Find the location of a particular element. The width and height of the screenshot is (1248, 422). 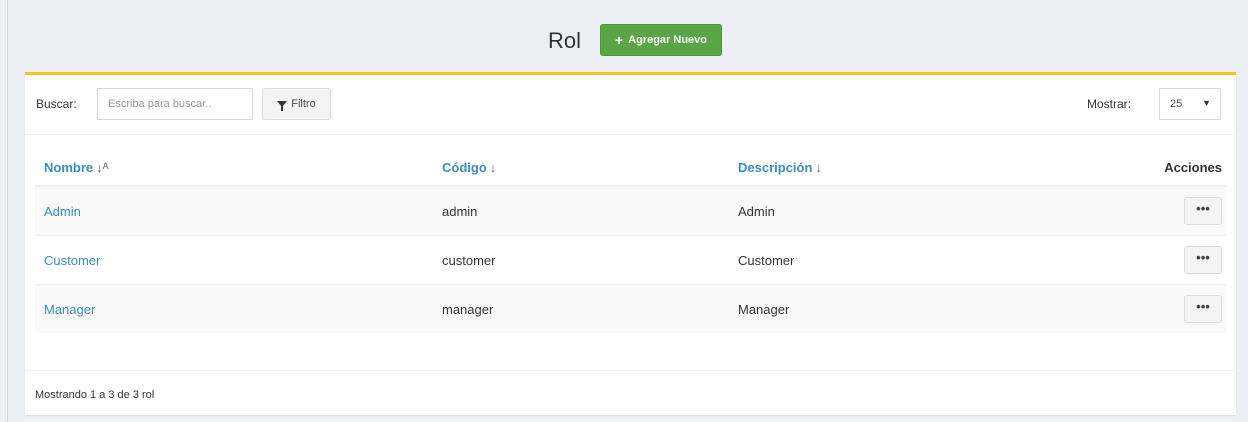

search-input is located at coordinates (175, 104).